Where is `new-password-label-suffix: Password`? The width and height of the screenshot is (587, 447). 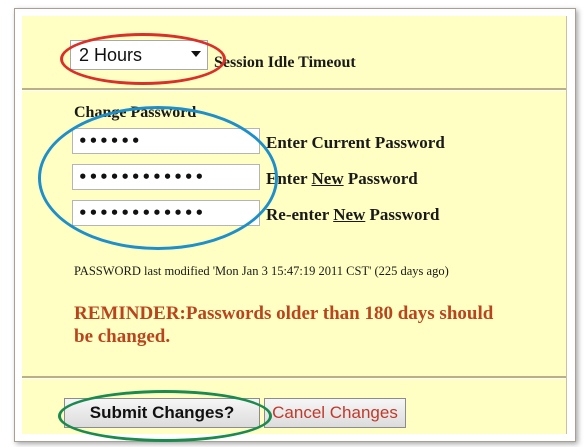
new-password-label-suffix: Password is located at coordinates (380, 178).